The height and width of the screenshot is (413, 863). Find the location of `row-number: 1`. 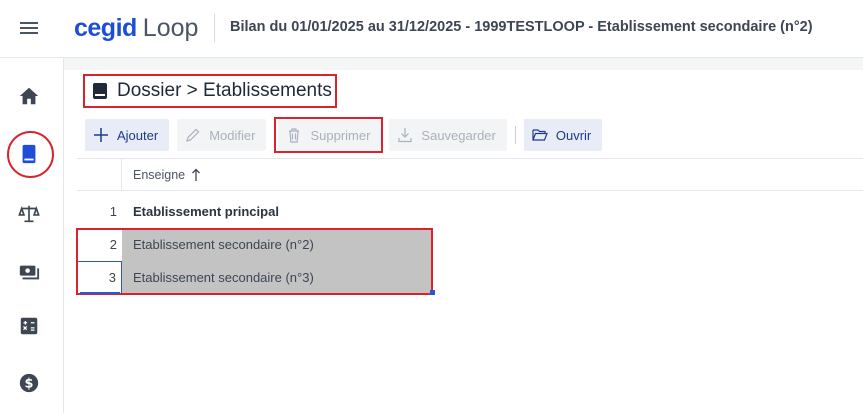

row-number: 1 is located at coordinates (113, 211).